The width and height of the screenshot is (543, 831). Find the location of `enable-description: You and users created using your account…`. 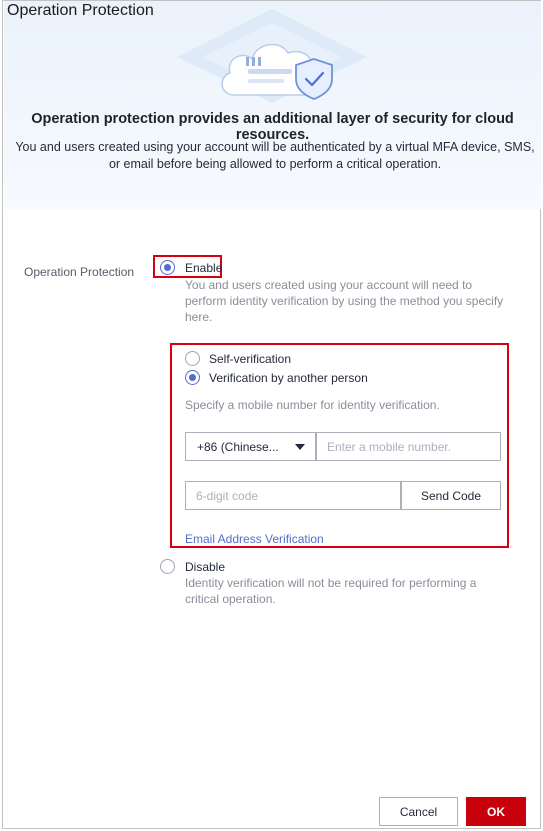

enable-description: You and users created using your account… is located at coordinates (344, 301).